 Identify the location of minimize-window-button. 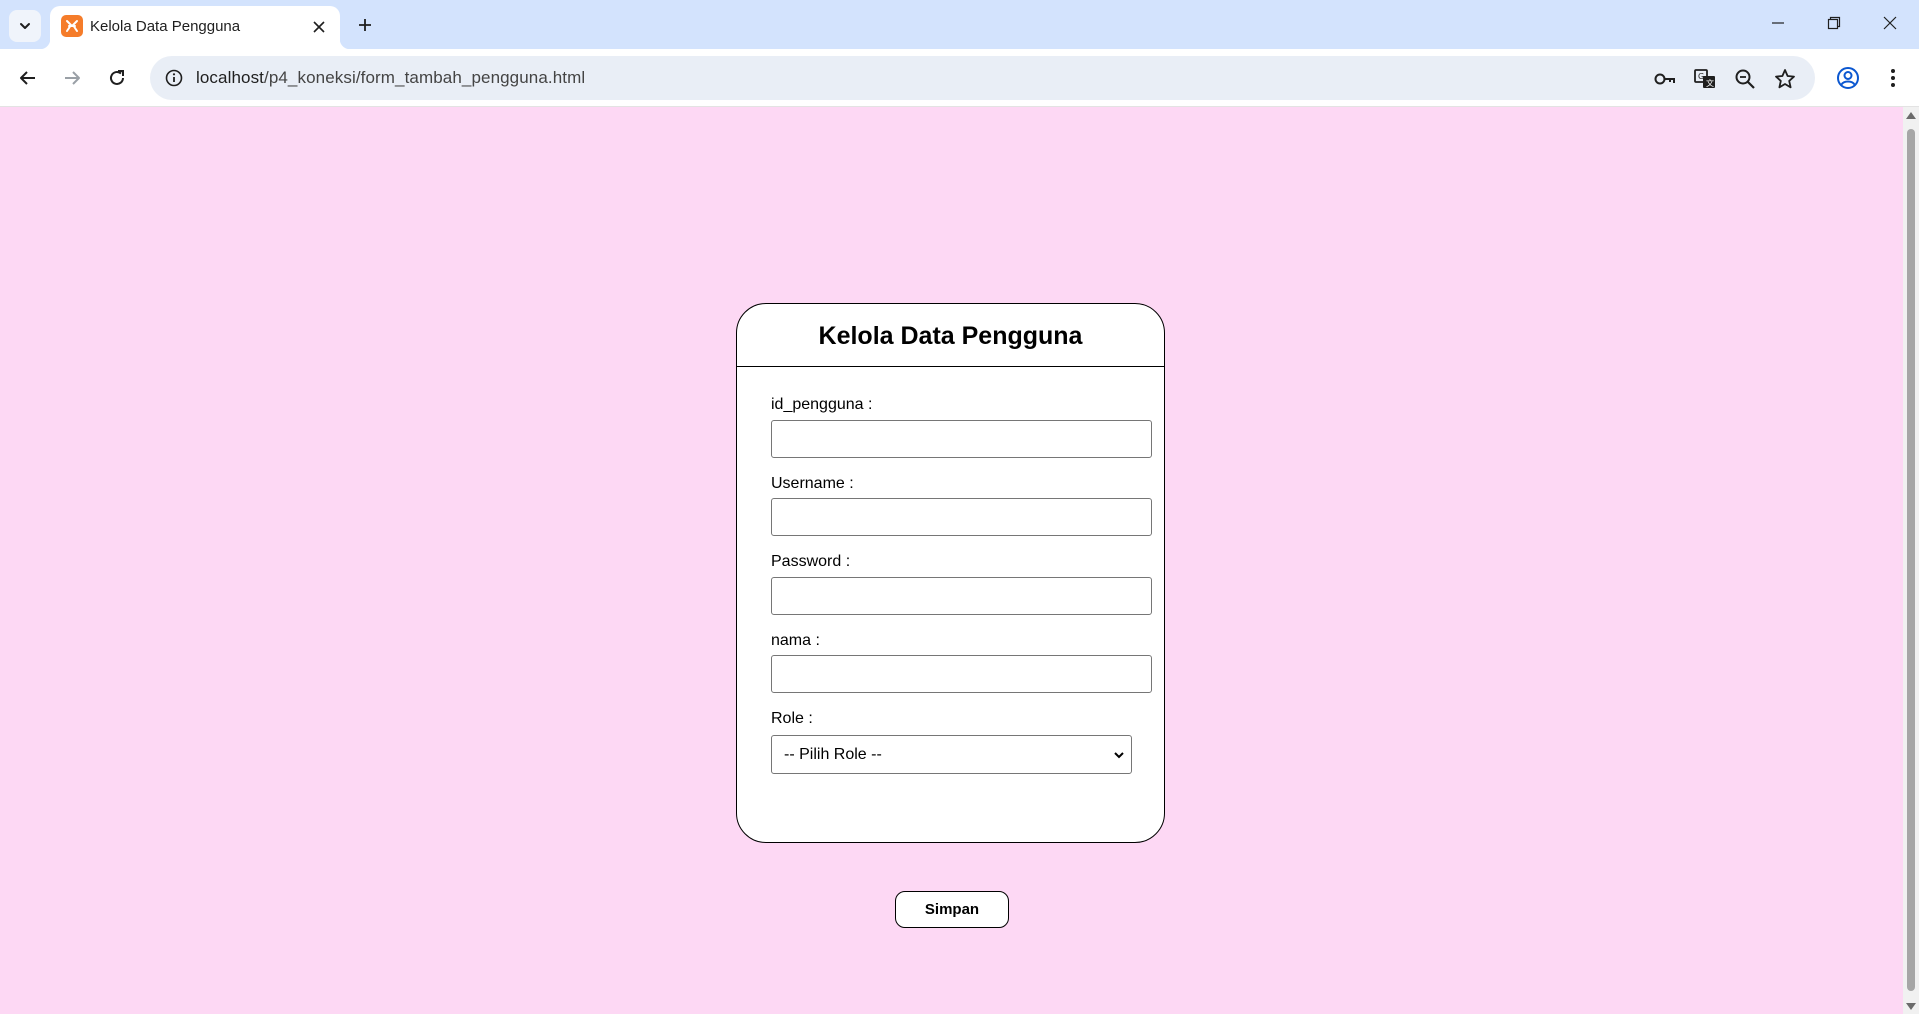
(1778, 23).